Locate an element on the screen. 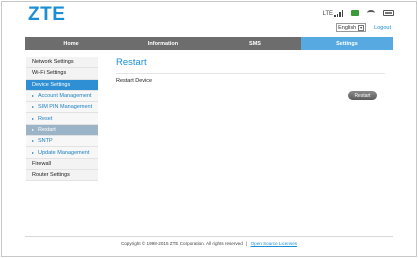 The image size is (418, 258). language-select-value: English is located at coordinates (347, 27).